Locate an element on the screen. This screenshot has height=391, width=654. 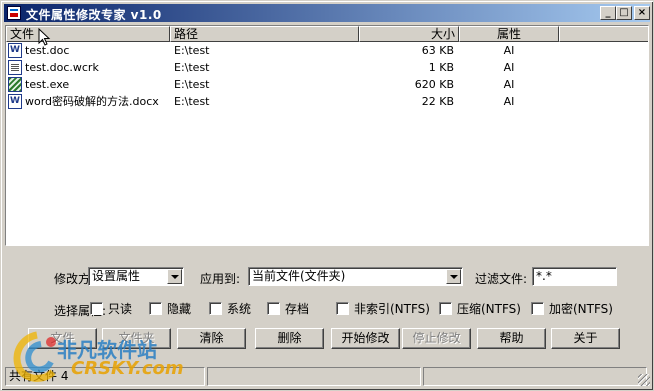
attr-hidden-checkbox: 隐藏 is located at coordinates (170, 309).